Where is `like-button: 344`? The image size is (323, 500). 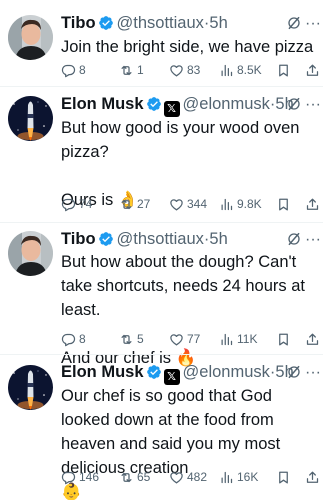
like-button: 344 is located at coordinates (188, 204).